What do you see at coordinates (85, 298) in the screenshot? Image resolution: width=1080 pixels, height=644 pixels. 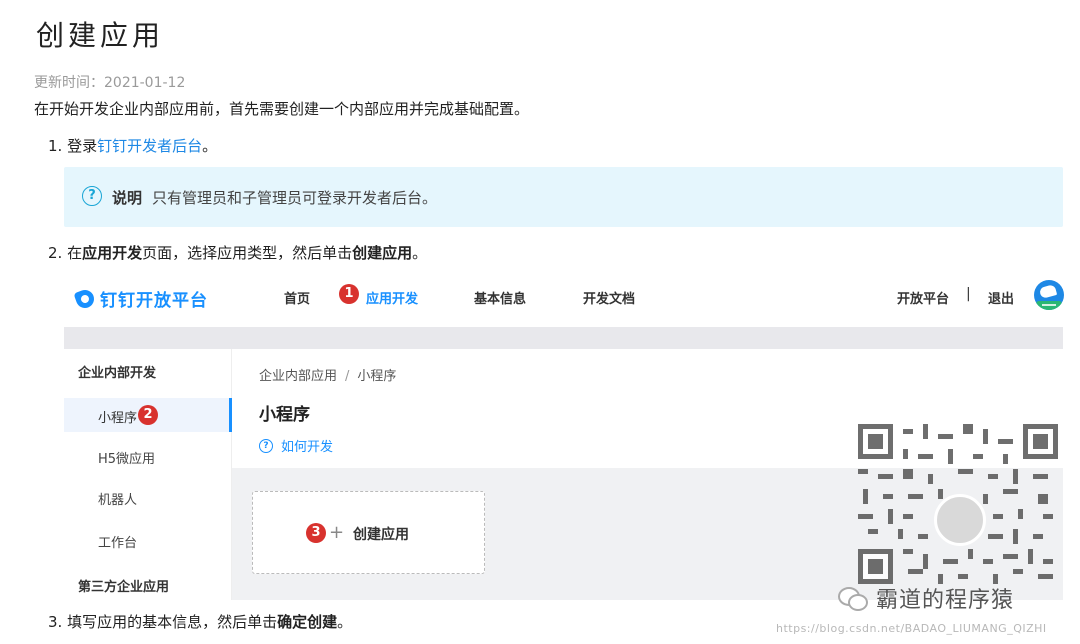 I see `dingtalk-logo-icon` at bounding box center [85, 298].